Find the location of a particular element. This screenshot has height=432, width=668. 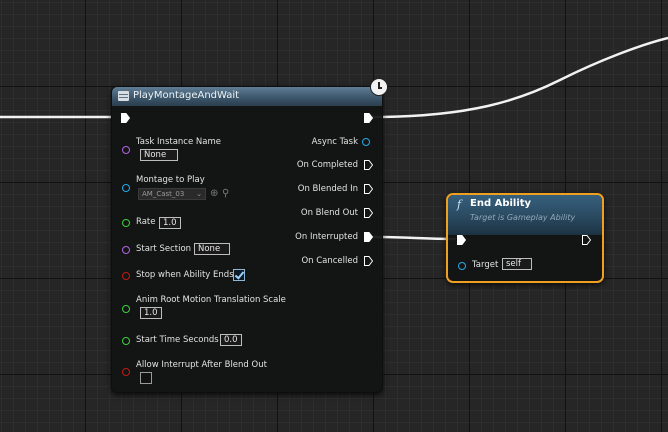

stop-when-ability-ends-checkbox is located at coordinates (239, 275).